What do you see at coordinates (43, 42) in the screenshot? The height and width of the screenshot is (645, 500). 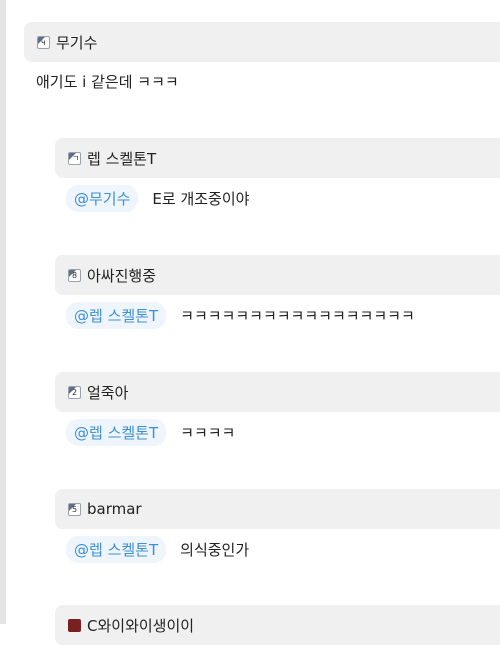 I see `level-badge-icon: ч` at bounding box center [43, 42].